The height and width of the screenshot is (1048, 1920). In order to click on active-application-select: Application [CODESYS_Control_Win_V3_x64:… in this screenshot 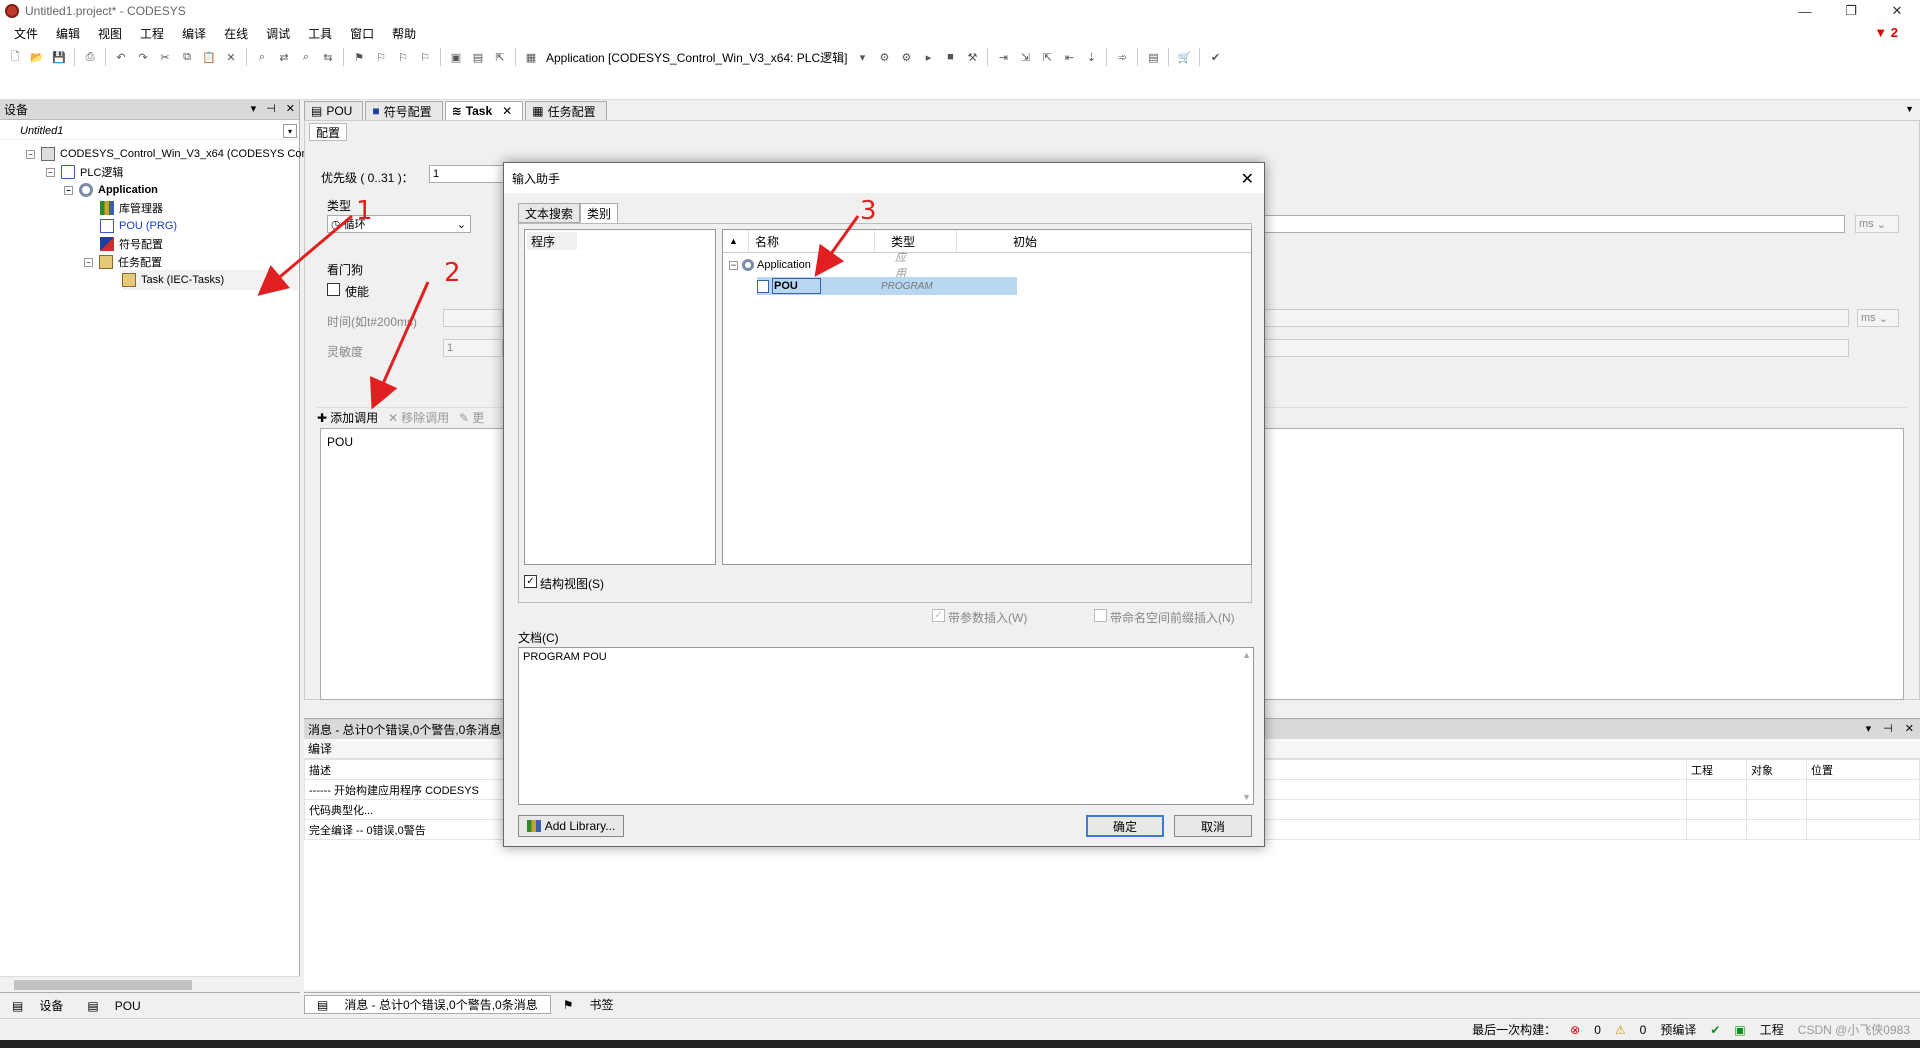, I will do `click(696, 57)`.